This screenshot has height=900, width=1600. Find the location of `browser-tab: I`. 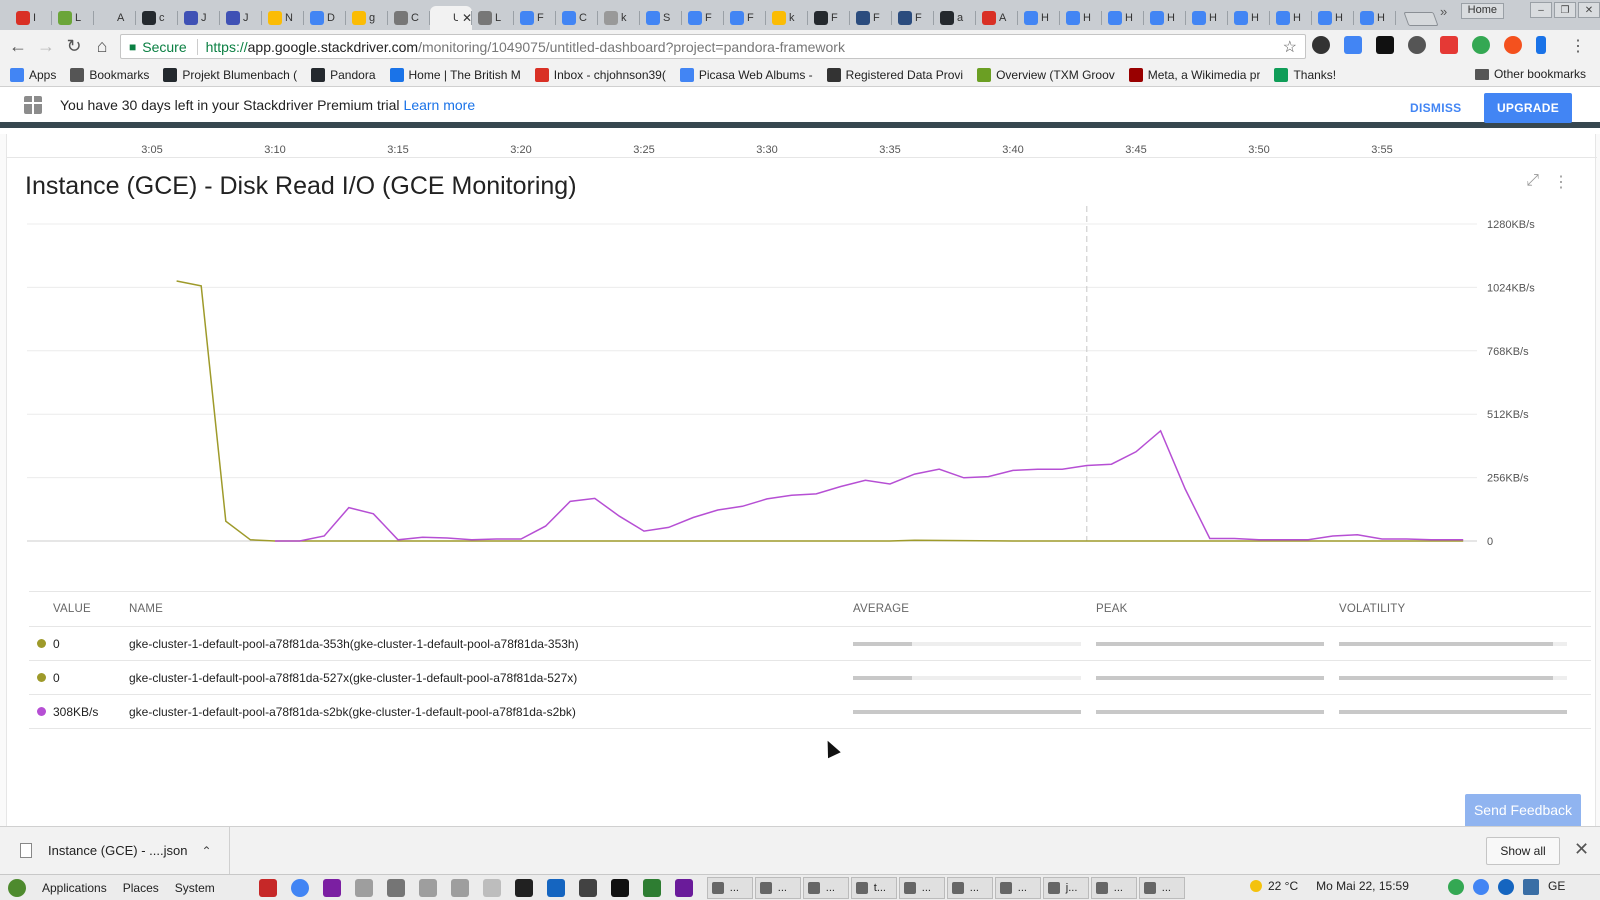

browser-tab: I is located at coordinates (31, 18).